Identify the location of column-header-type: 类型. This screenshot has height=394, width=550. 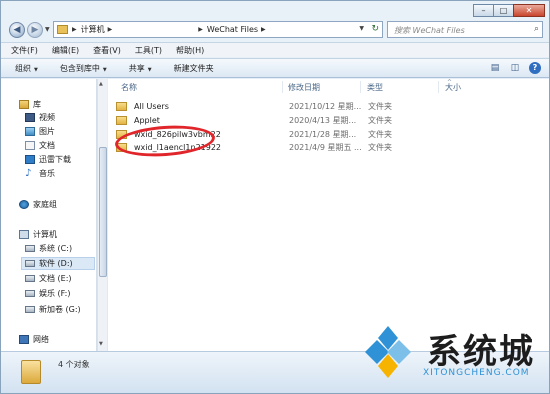
(375, 87).